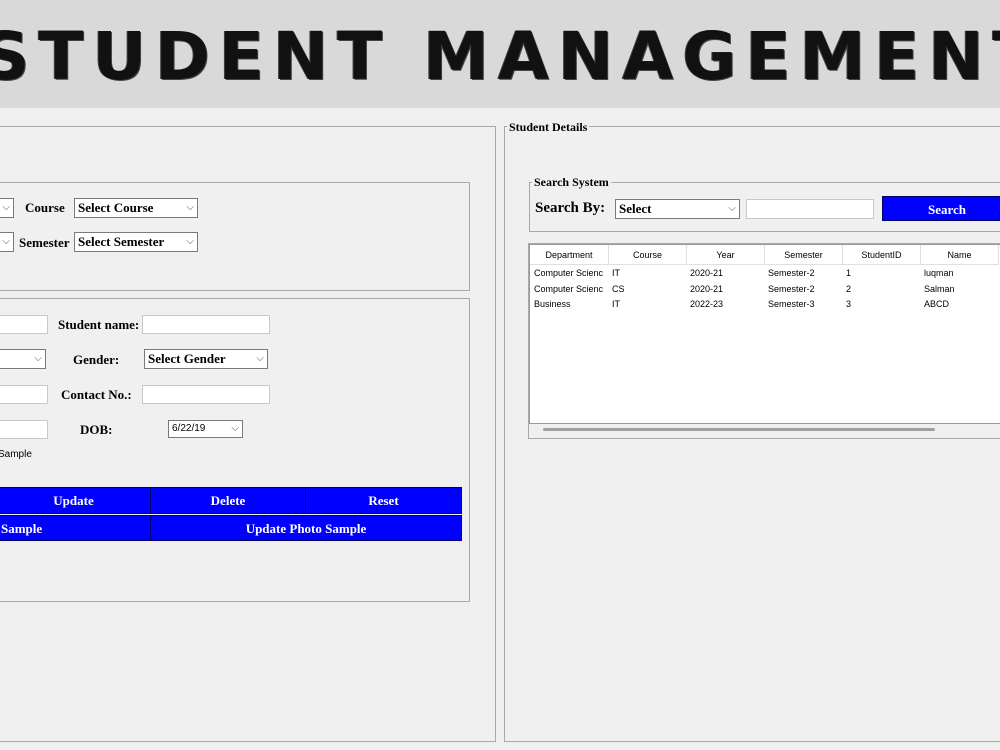 Image resolution: width=1000 pixels, height=750 pixels. Describe the element at coordinates (235, 236) in the screenshot. I see `course-info-frame` at that location.